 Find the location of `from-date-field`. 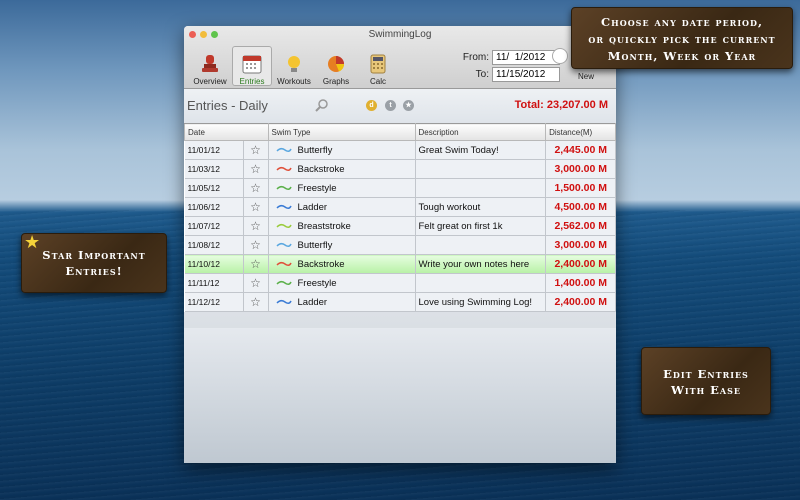

from-date-field is located at coordinates (526, 57).